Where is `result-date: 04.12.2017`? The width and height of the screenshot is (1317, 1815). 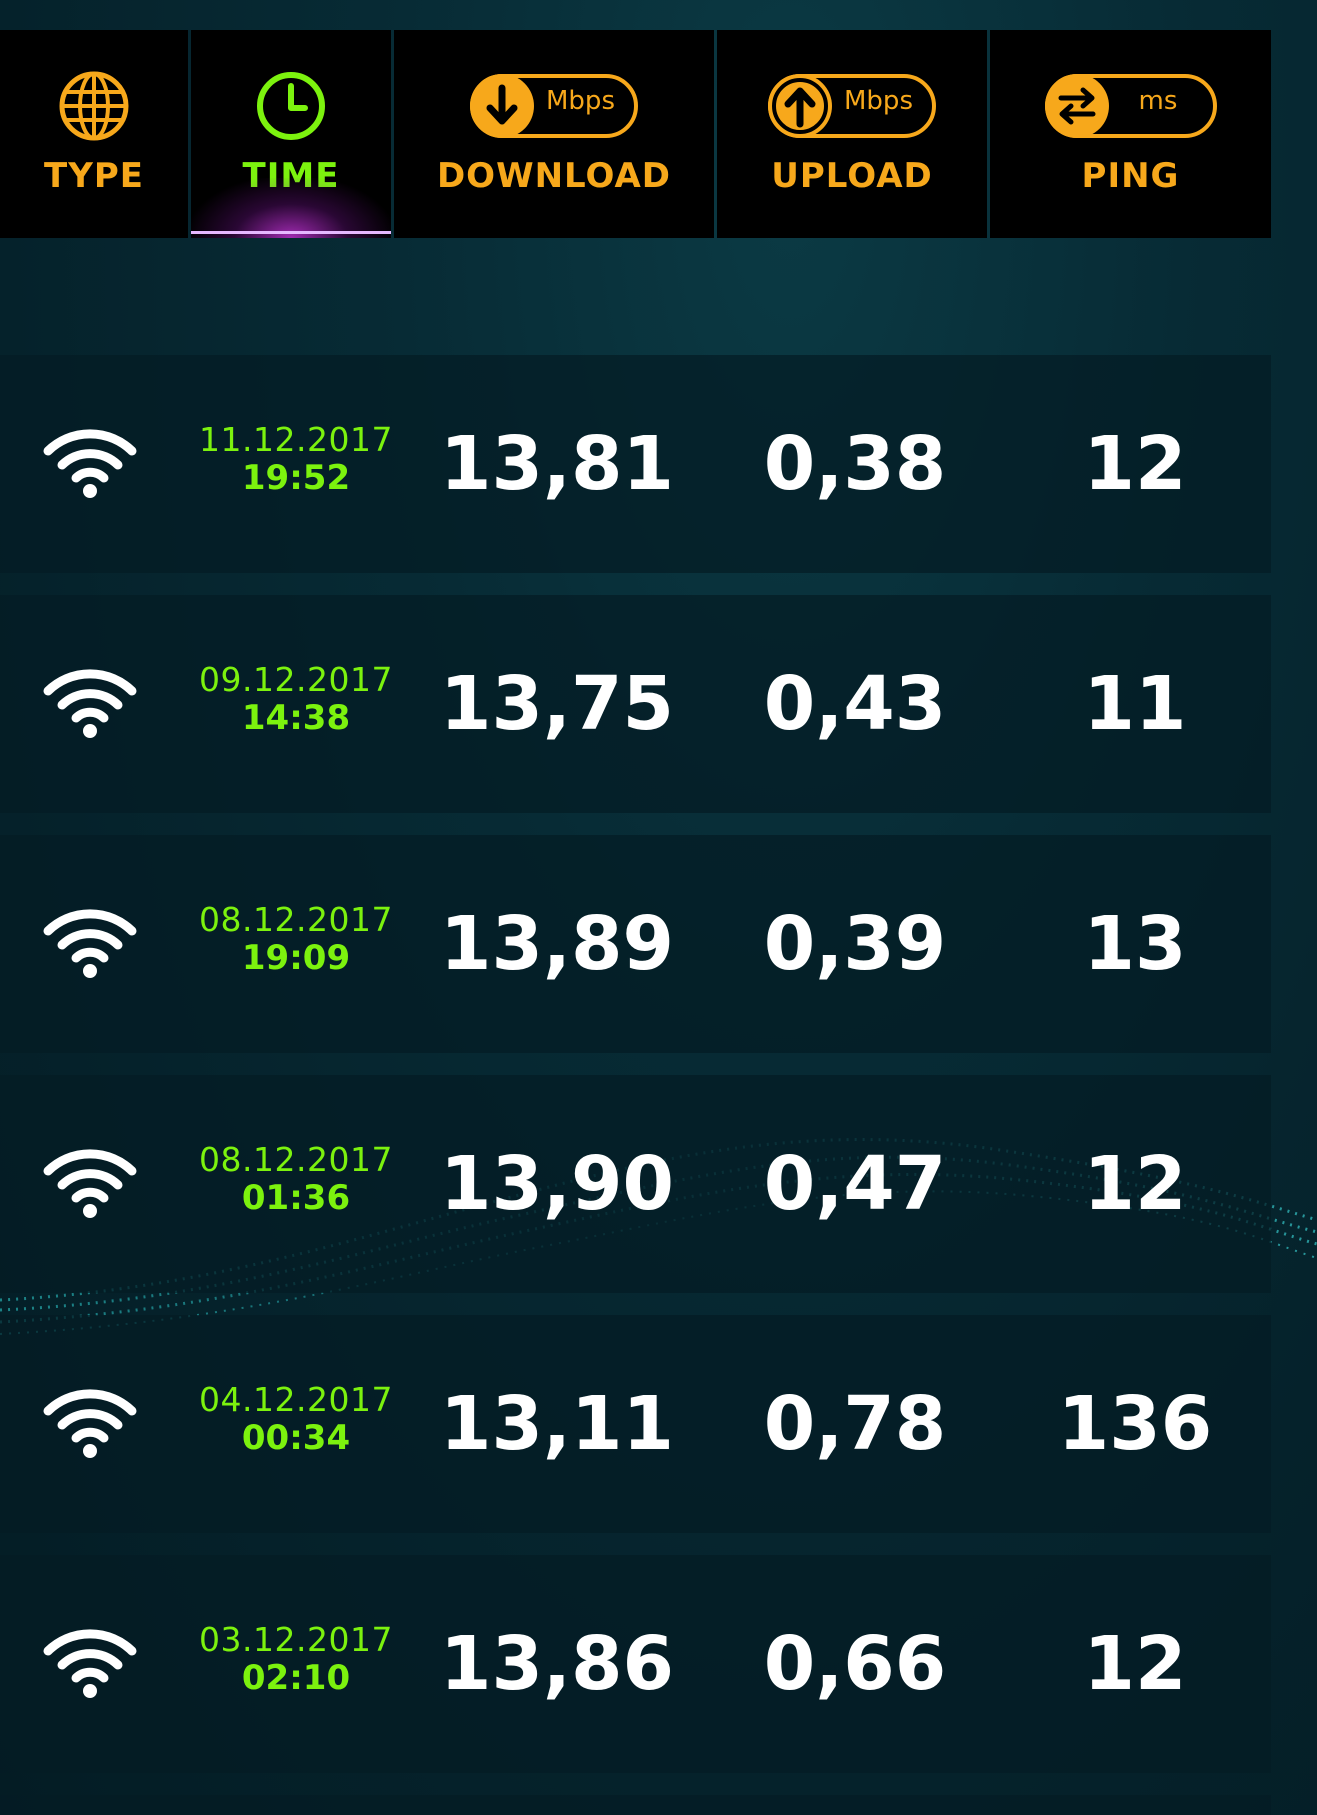 result-date: 04.12.2017 is located at coordinates (296, 1399).